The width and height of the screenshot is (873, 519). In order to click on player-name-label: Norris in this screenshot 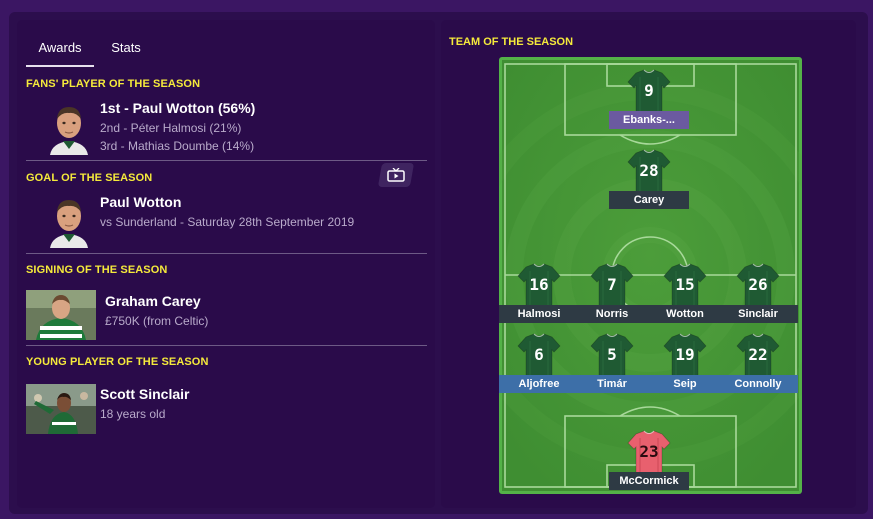, I will do `click(612, 314)`.